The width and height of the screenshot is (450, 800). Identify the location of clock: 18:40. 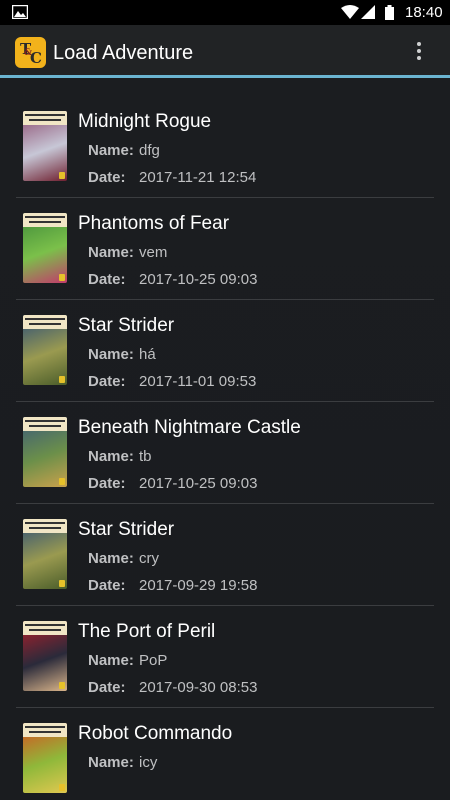
(424, 12).